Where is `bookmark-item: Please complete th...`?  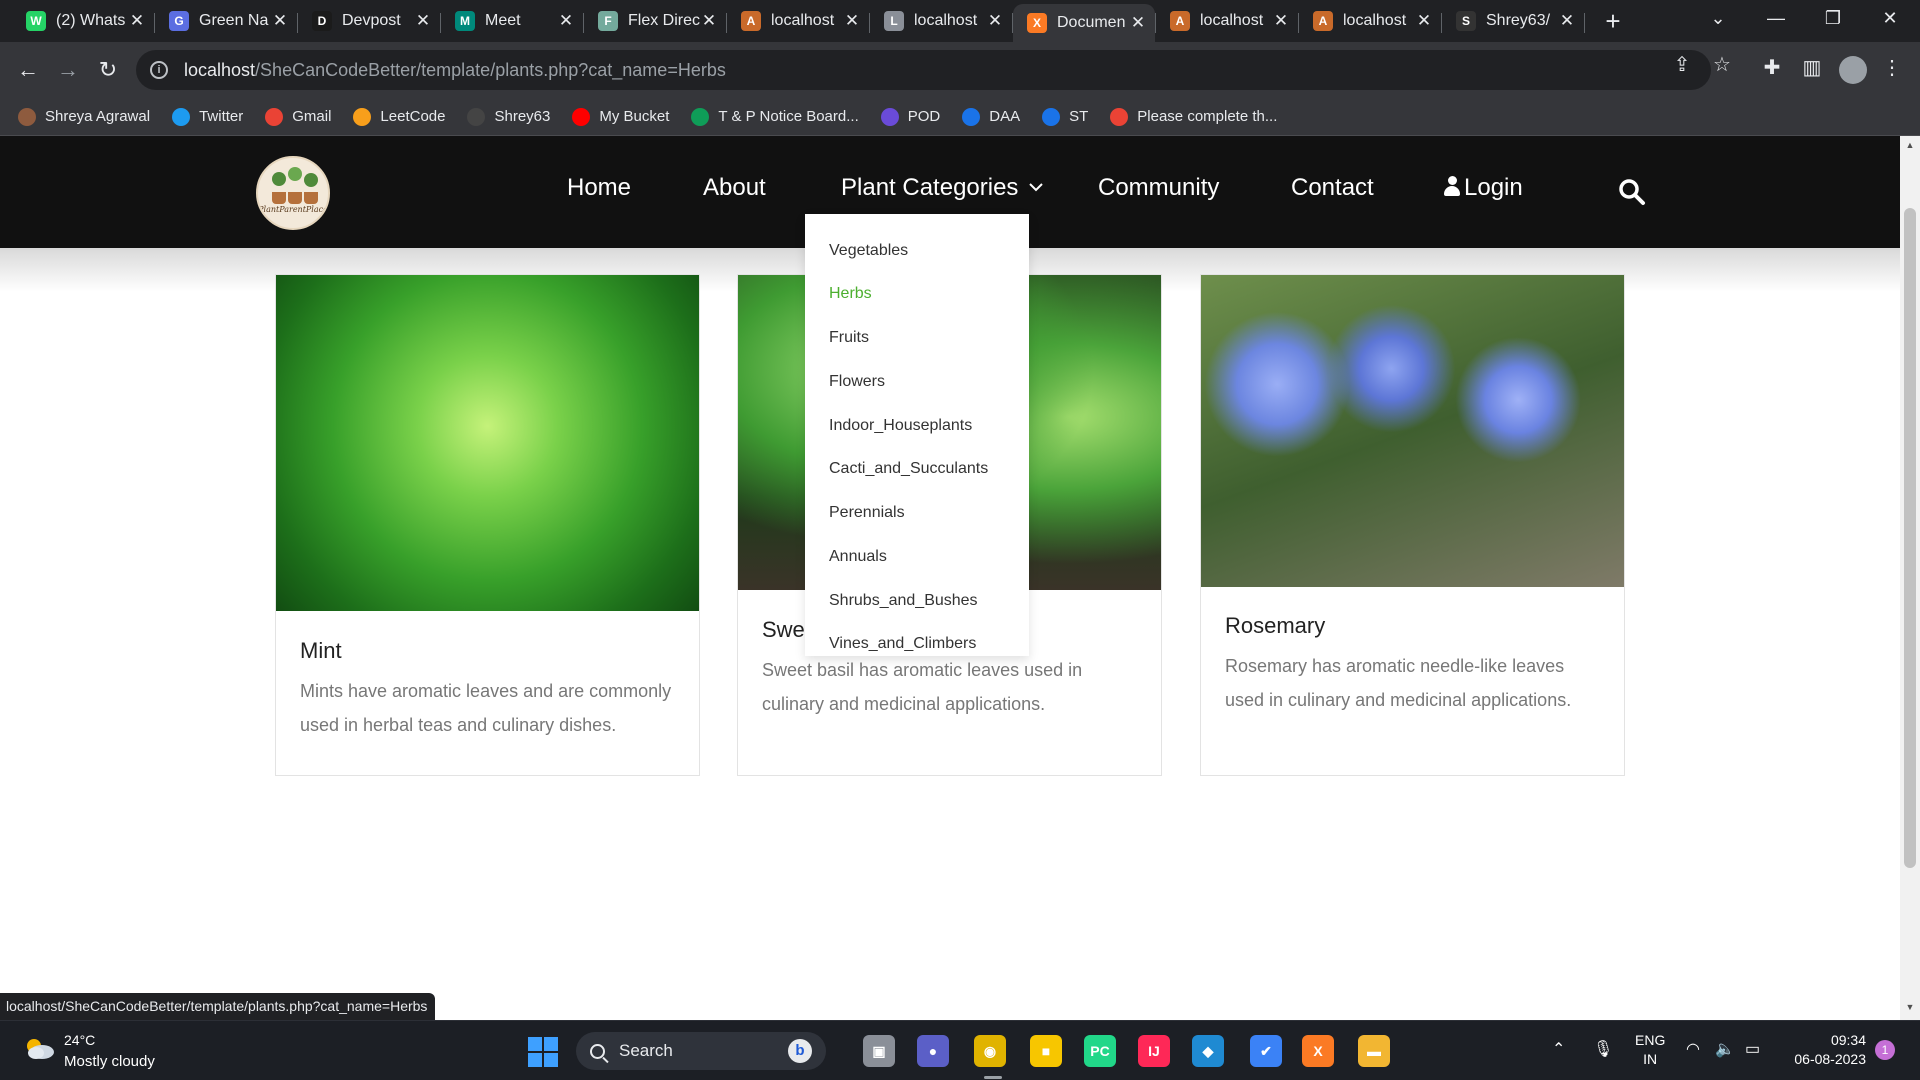 bookmark-item: Please complete th... is located at coordinates (1193, 116).